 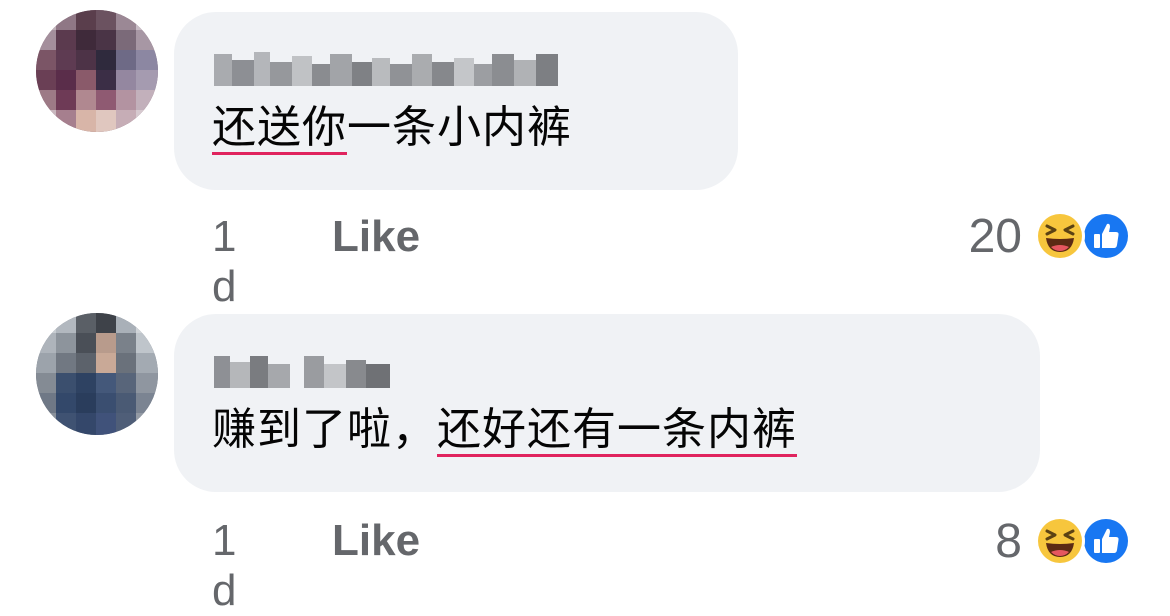 I want to click on comment-bubble: 还送你一条小内裤, so click(x=456, y=101).